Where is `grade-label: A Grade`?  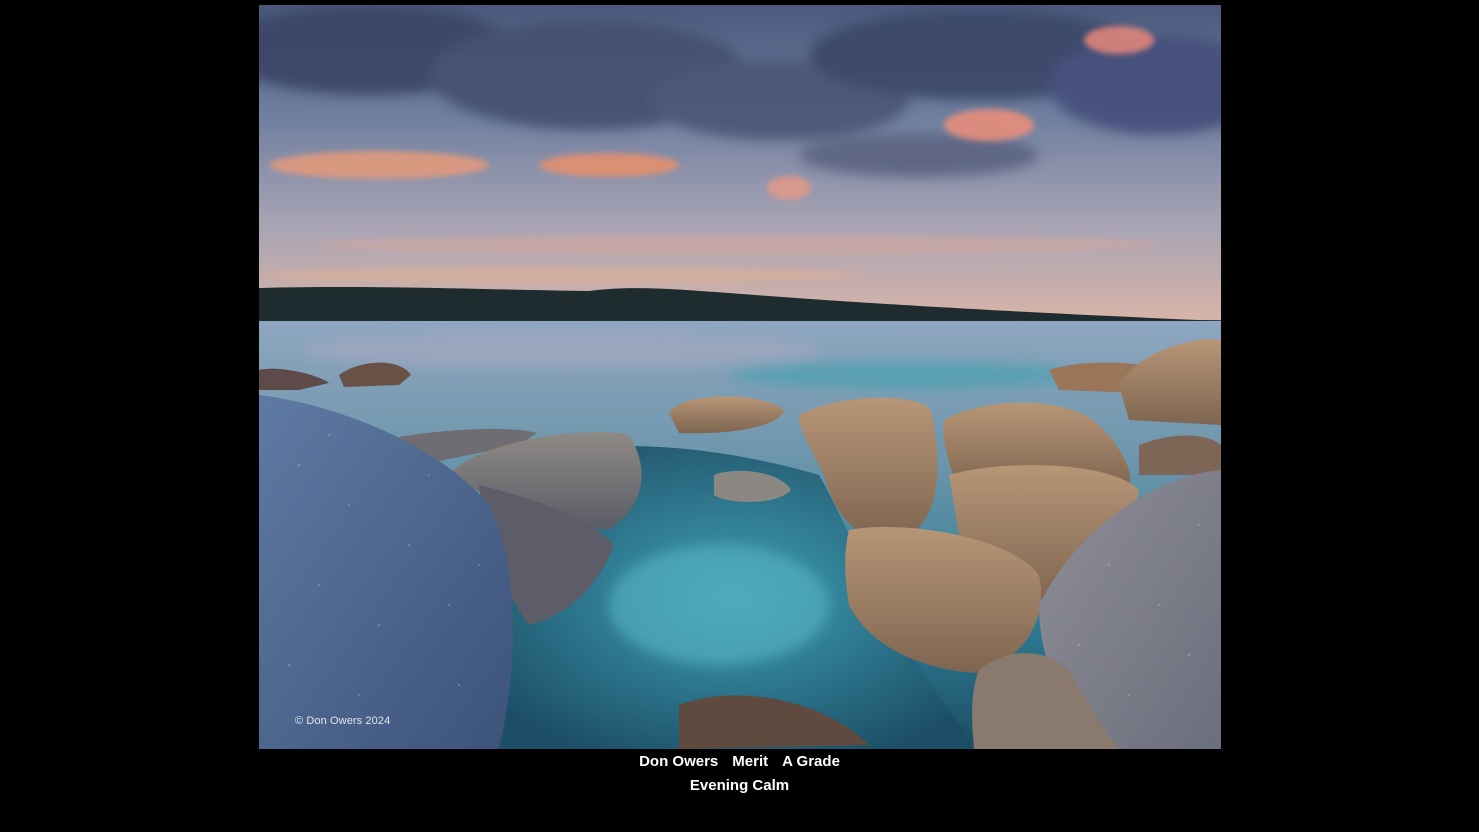
grade-label: A Grade is located at coordinates (811, 761).